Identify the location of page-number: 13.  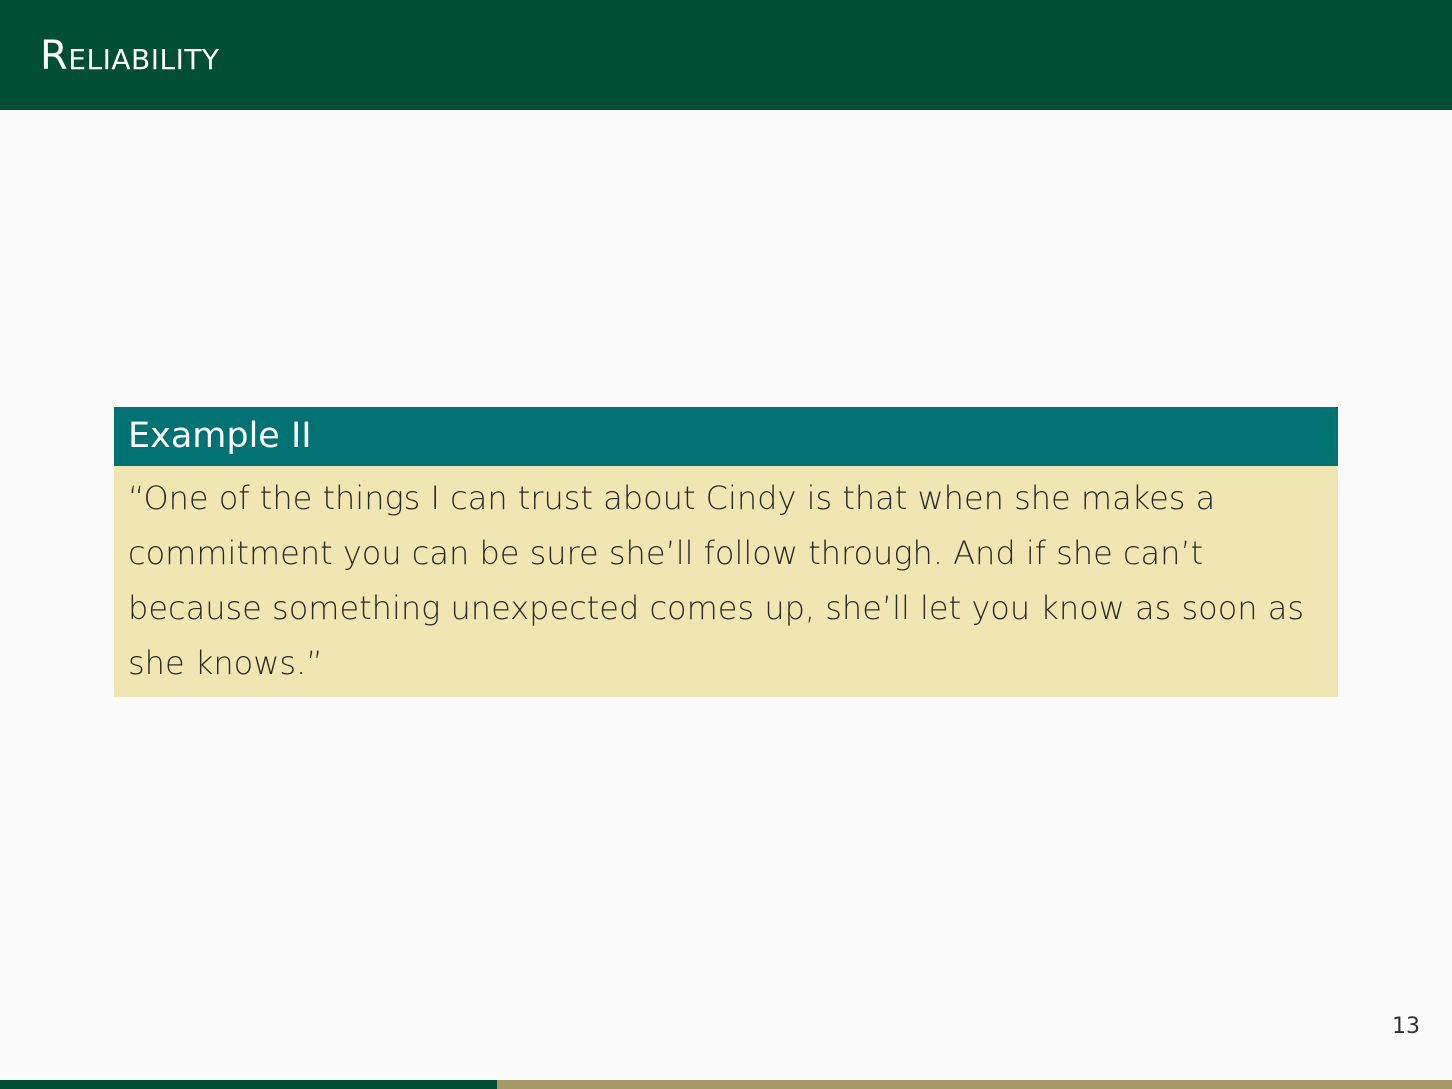
(1406, 1026).